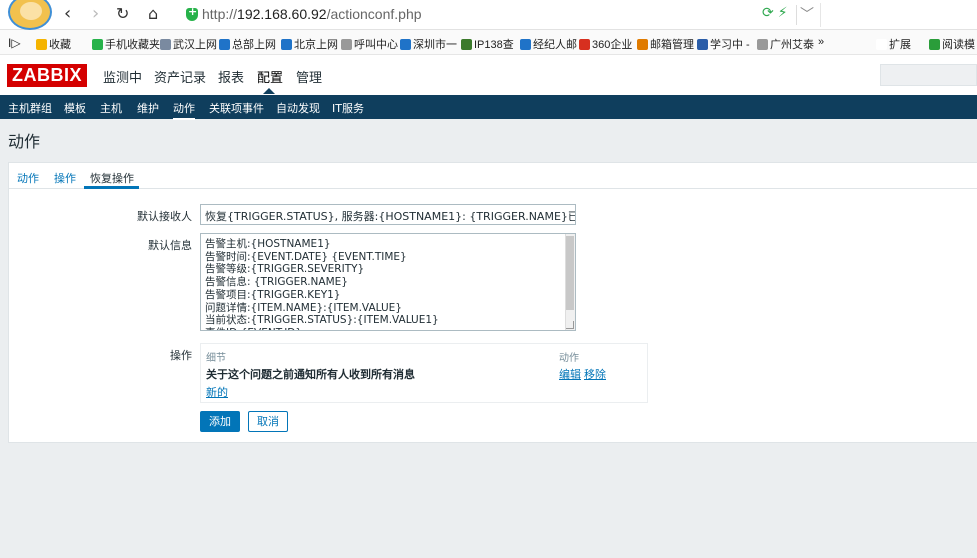 The height and width of the screenshot is (558, 977). What do you see at coordinates (424, 373) in the screenshot?
I see `operations-table: 细节 动作 关于这个问题之前通知所有人收到所有消息 编辑 移除 新的` at bounding box center [424, 373].